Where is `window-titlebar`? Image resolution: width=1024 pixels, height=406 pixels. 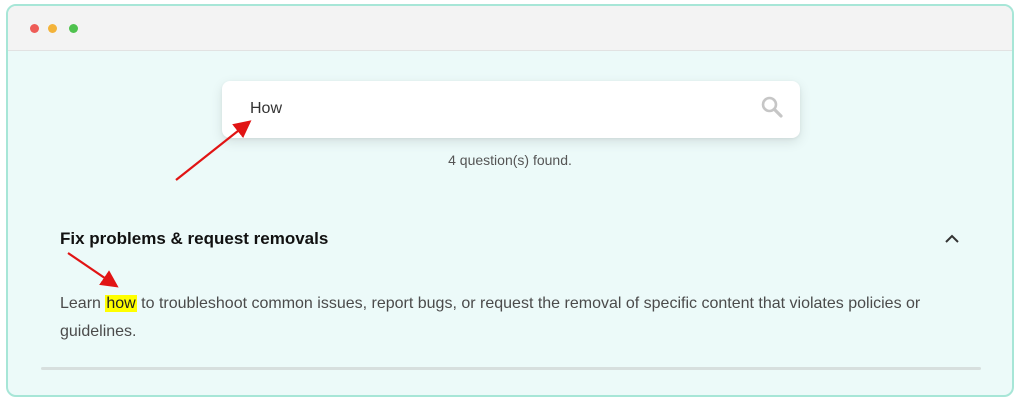 window-titlebar is located at coordinates (510, 28).